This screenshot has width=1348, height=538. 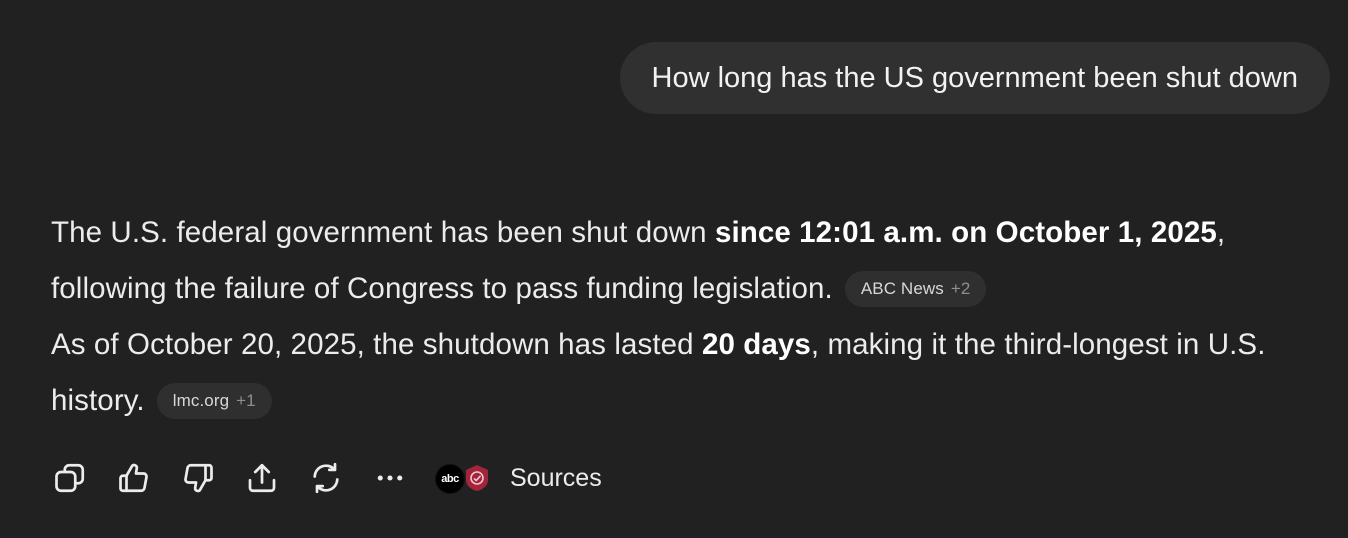 I want to click on regenerate-button, so click(x=326, y=478).